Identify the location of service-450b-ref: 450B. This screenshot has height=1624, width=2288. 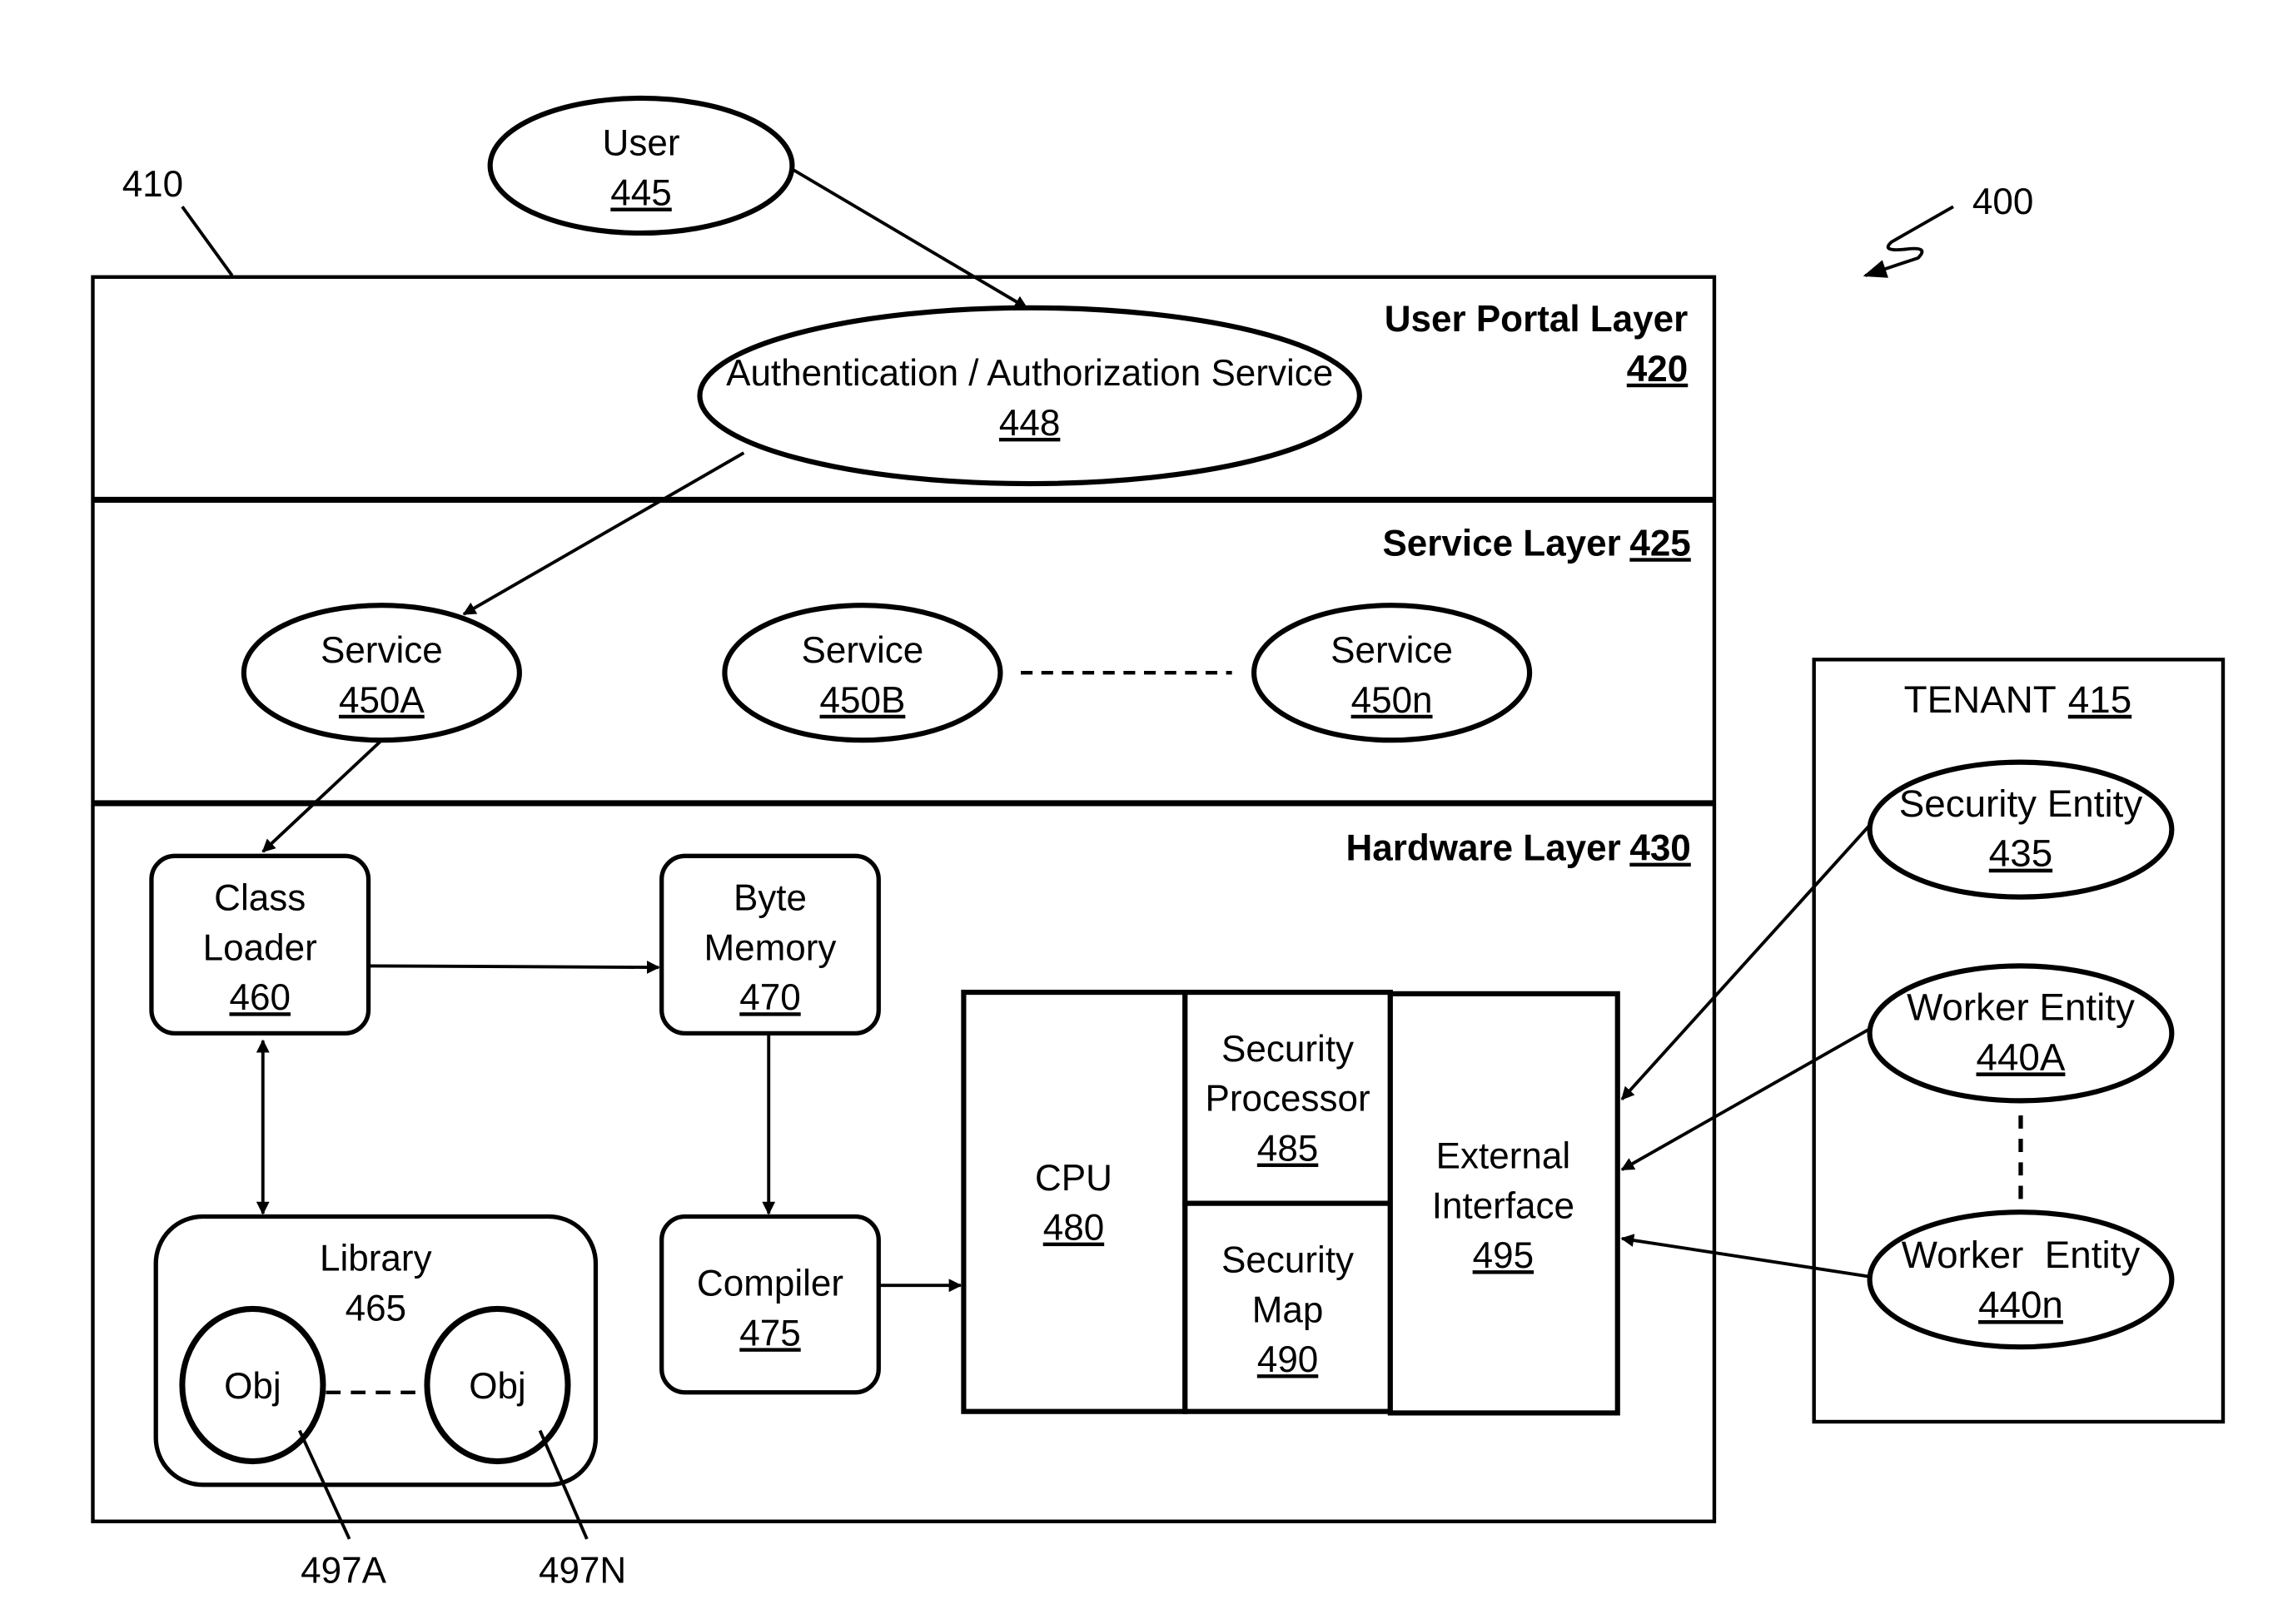
(863, 700).